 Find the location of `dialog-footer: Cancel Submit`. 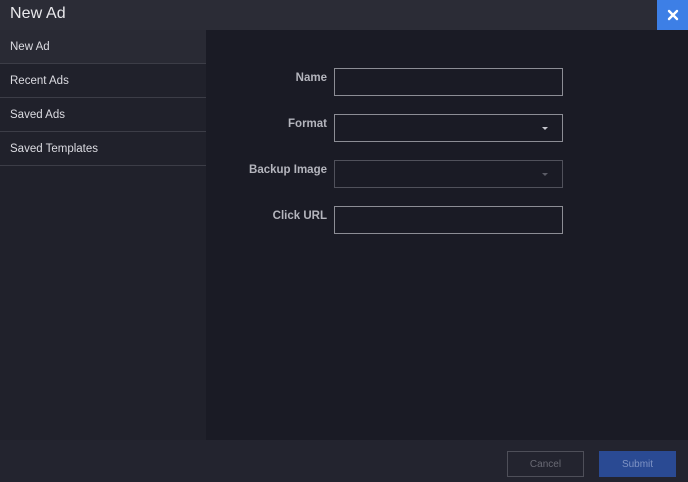

dialog-footer: Cancel Submit is located at coordinates (344, 461).